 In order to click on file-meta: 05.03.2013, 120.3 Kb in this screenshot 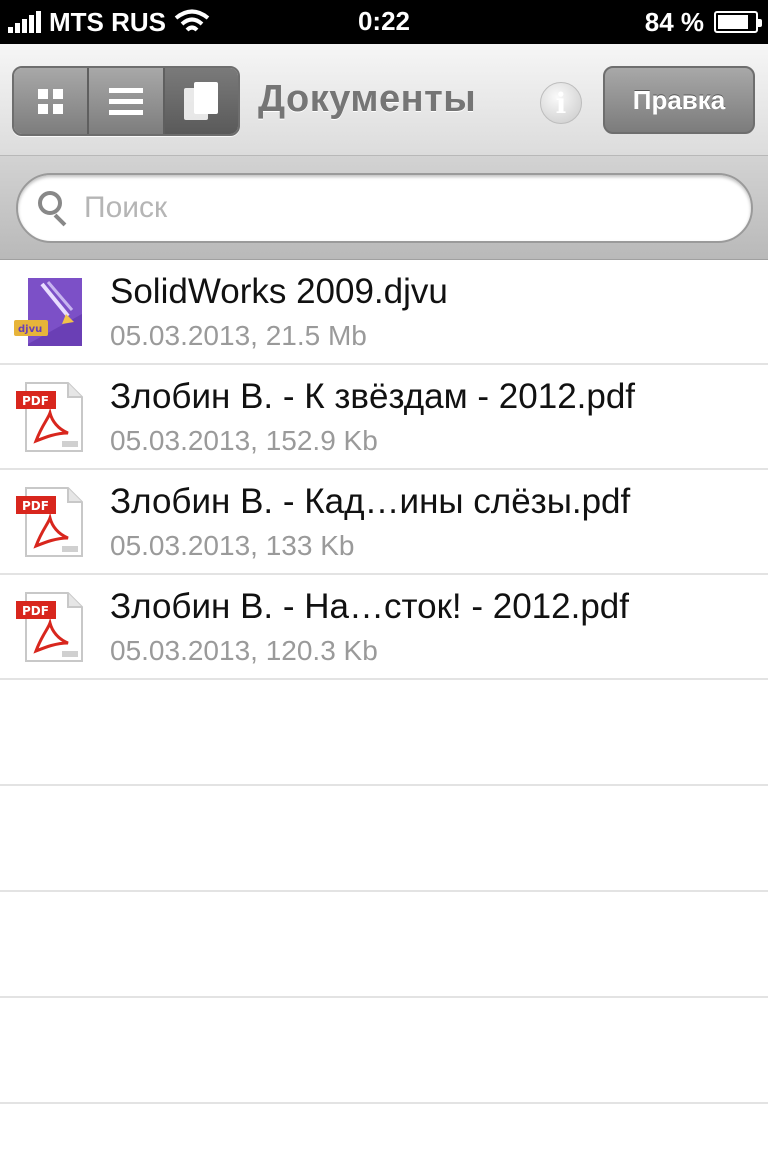, I will do `click(244, 650)`.